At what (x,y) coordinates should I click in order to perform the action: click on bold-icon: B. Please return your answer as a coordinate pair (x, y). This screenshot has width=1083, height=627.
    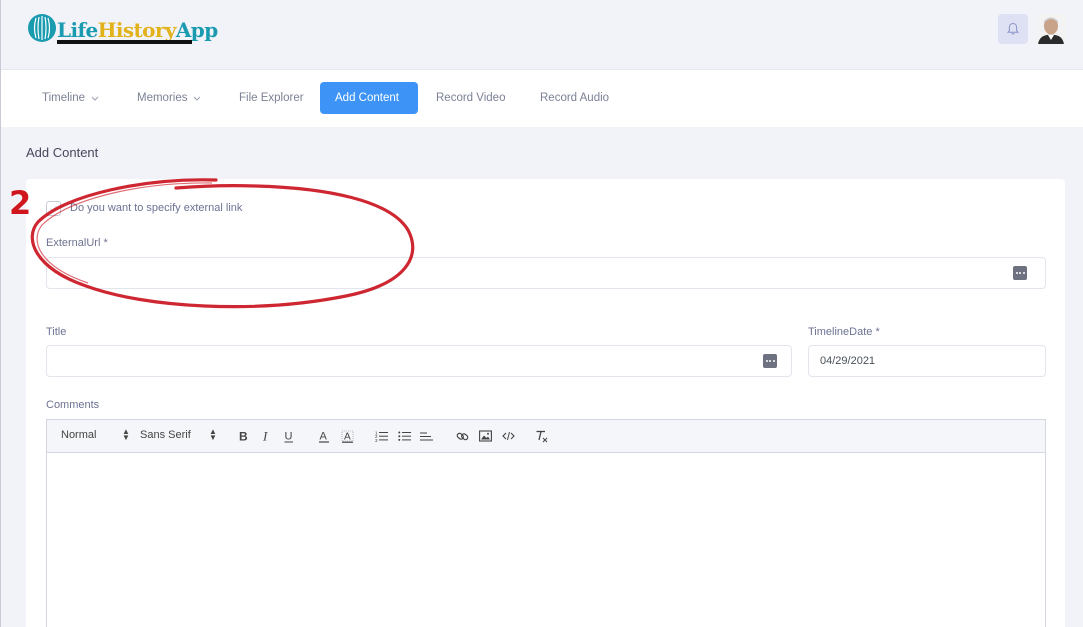
    Looking at the image, I should click on (243, 436).